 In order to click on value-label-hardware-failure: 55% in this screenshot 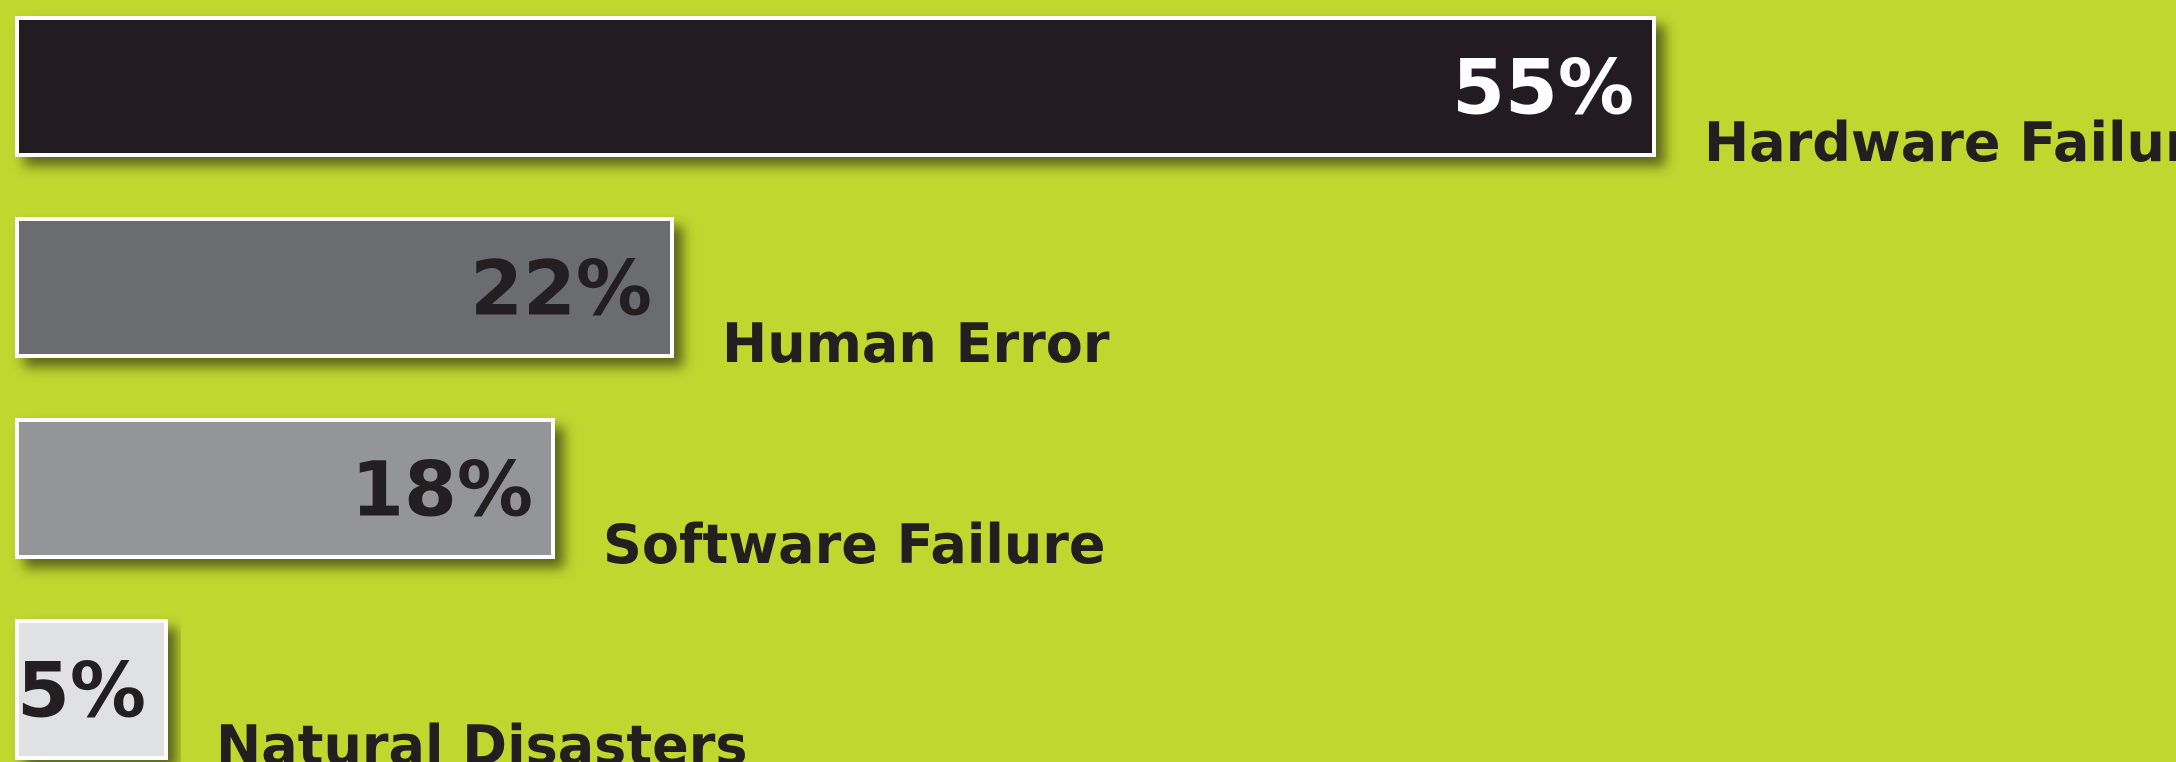, I will do `click(1543, 87)`.